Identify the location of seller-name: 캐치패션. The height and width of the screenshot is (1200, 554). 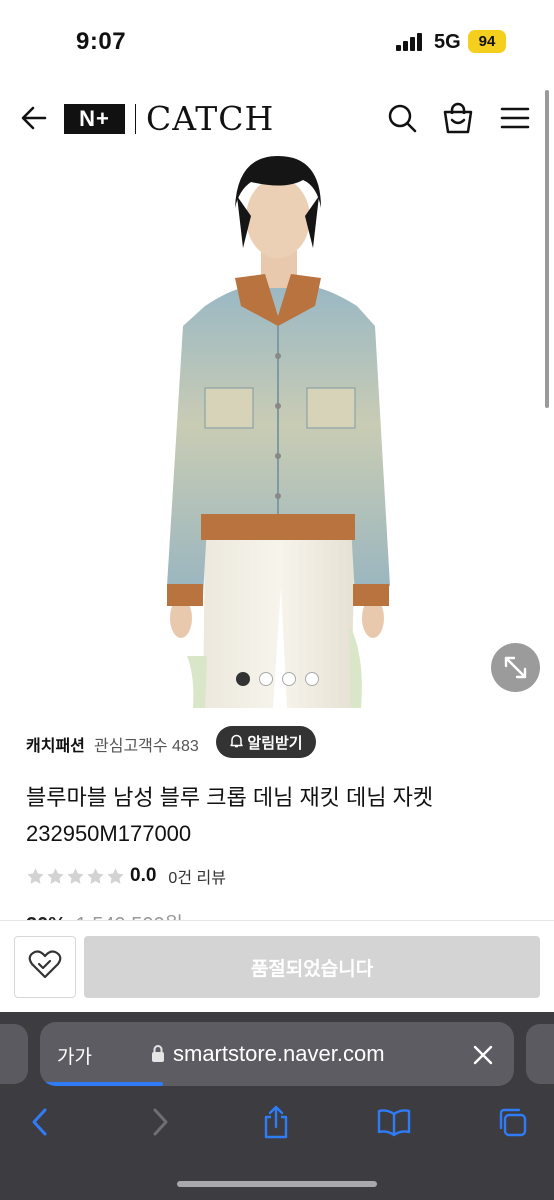
(55, 744).